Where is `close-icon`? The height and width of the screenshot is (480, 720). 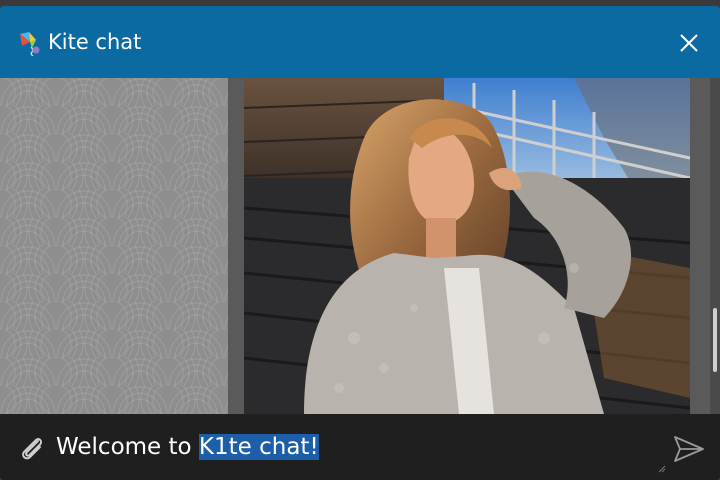 close-icon is located at coordinates (689, 43).